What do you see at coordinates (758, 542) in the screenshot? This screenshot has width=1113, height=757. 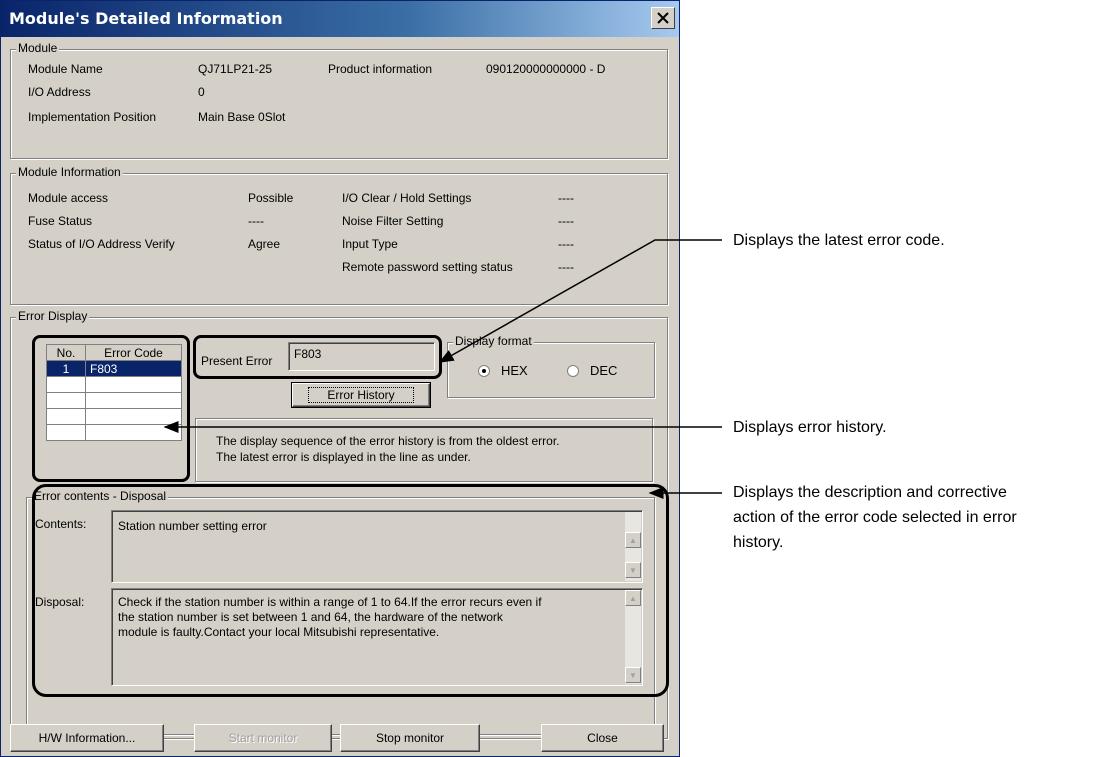 I see `annotation-description-line3: history.` at bounding box center [758, 542].